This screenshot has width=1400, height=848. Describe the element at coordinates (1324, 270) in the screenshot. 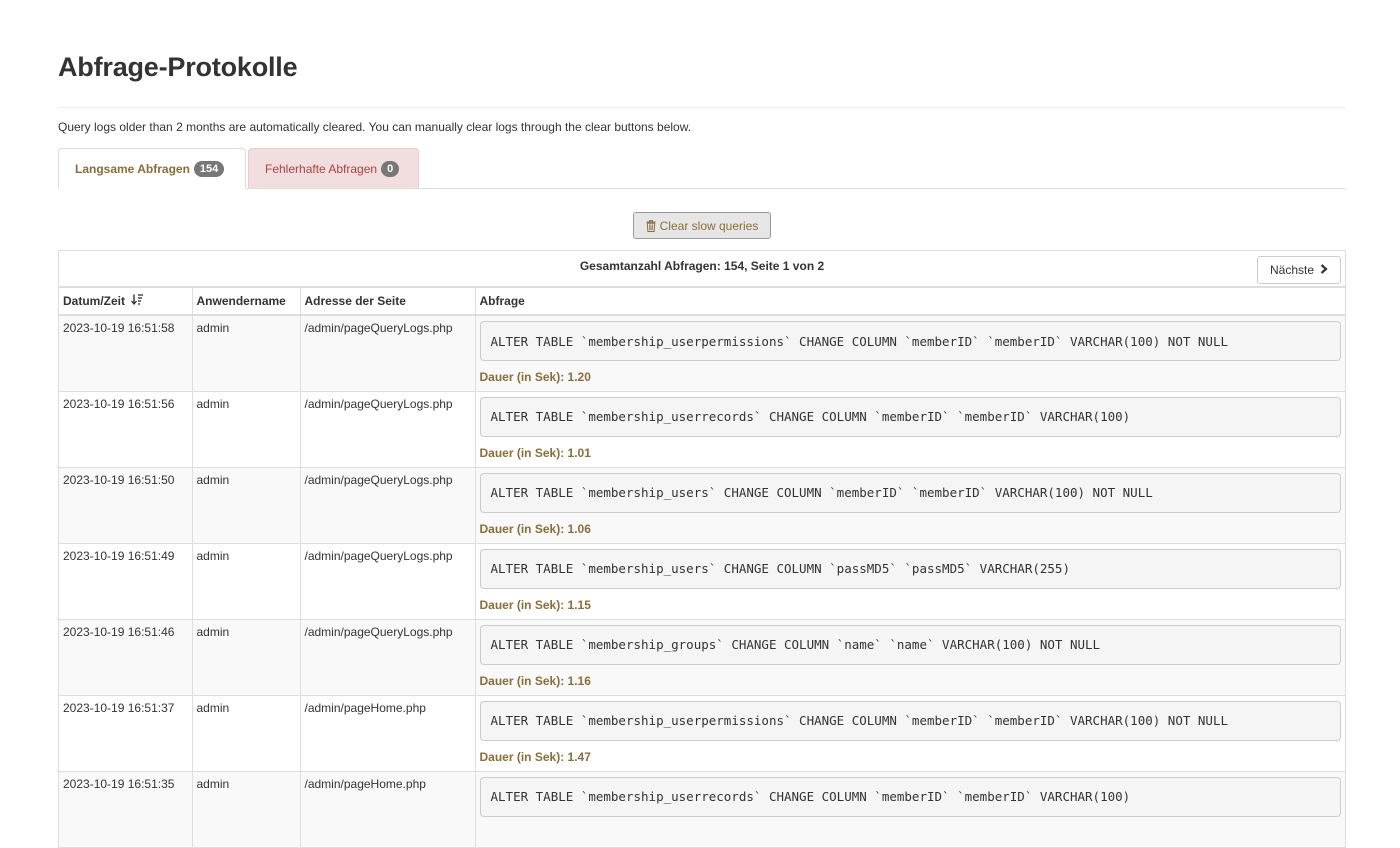

I see `chevron-right-icon` at that location.